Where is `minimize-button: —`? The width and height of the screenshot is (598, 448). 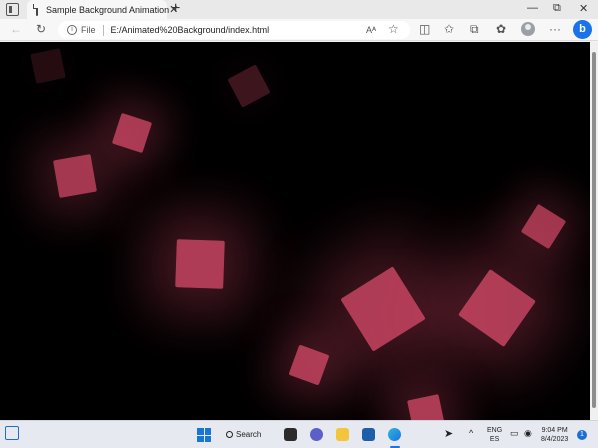
minimize-button: — is located at coordinates (532, 8).